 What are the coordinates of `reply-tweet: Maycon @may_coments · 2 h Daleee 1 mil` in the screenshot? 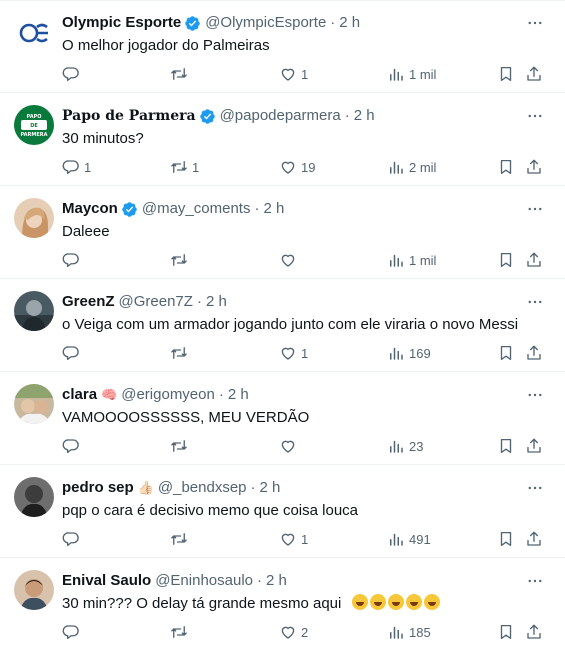 It's located at (282, 232).